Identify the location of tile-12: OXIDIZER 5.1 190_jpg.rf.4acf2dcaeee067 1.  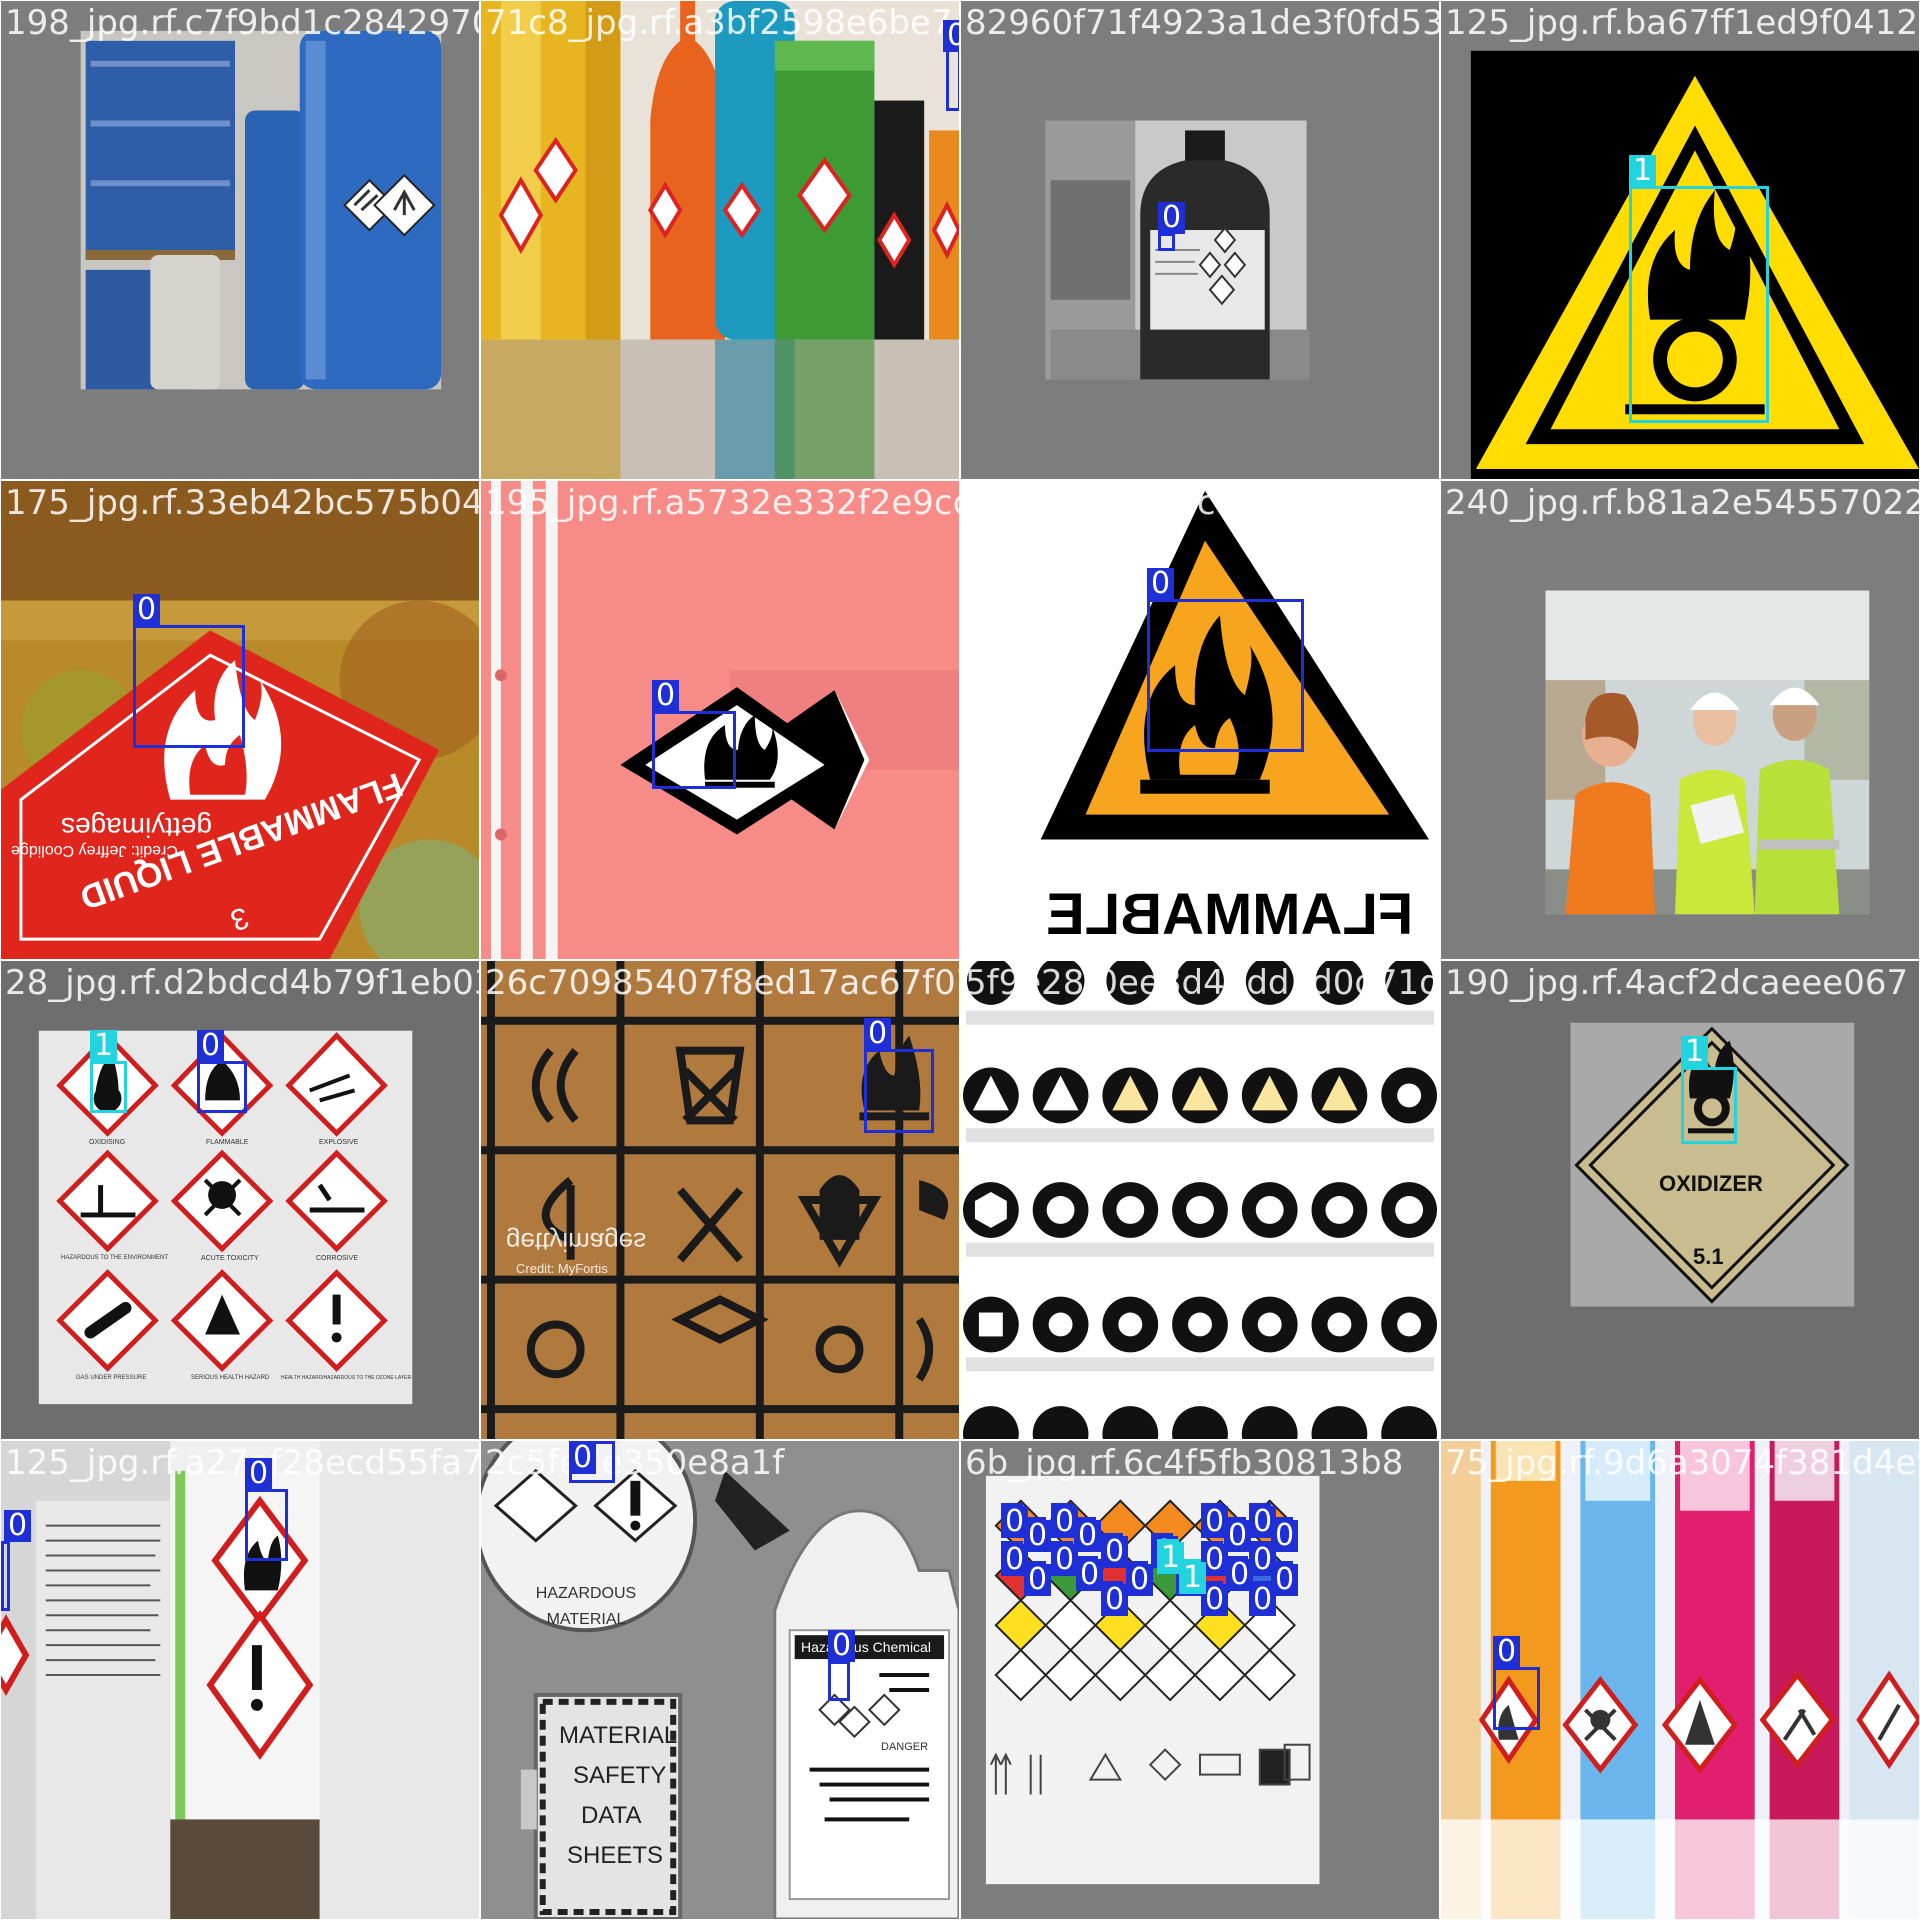
(1680, 1200).